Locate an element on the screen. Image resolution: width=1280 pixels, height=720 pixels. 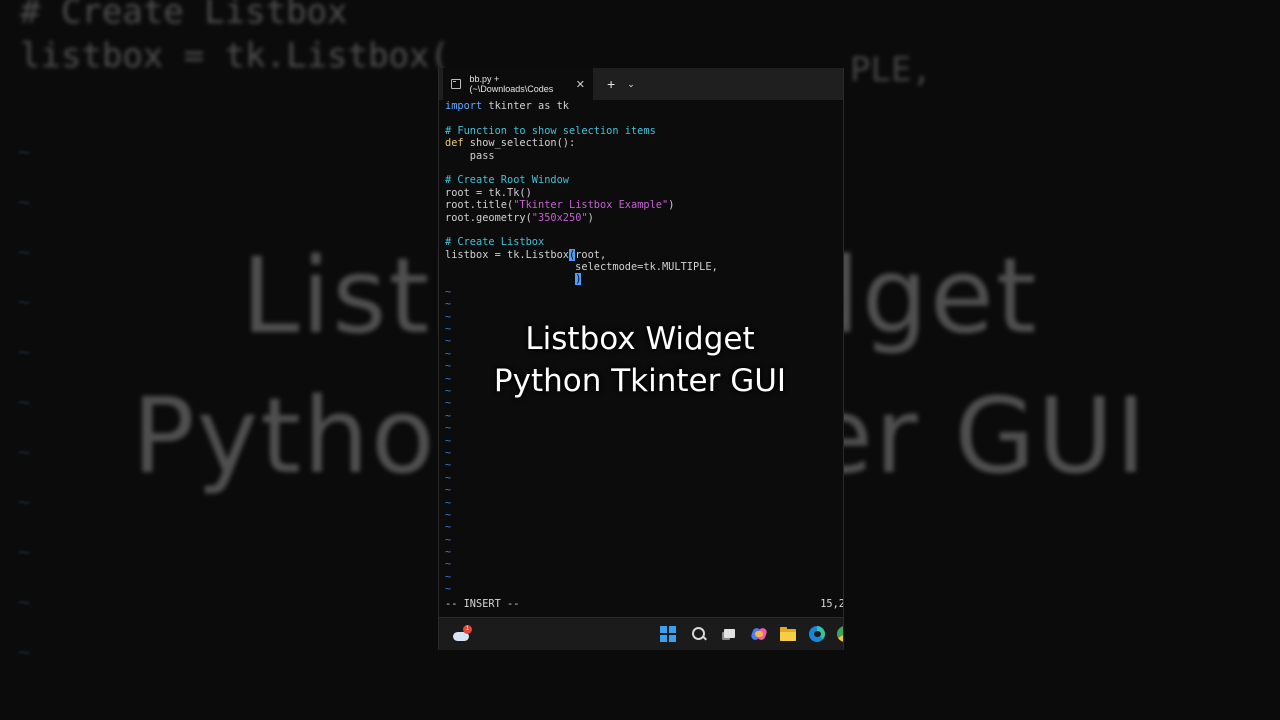
cursor: ) is located at coordinates (578, 279).